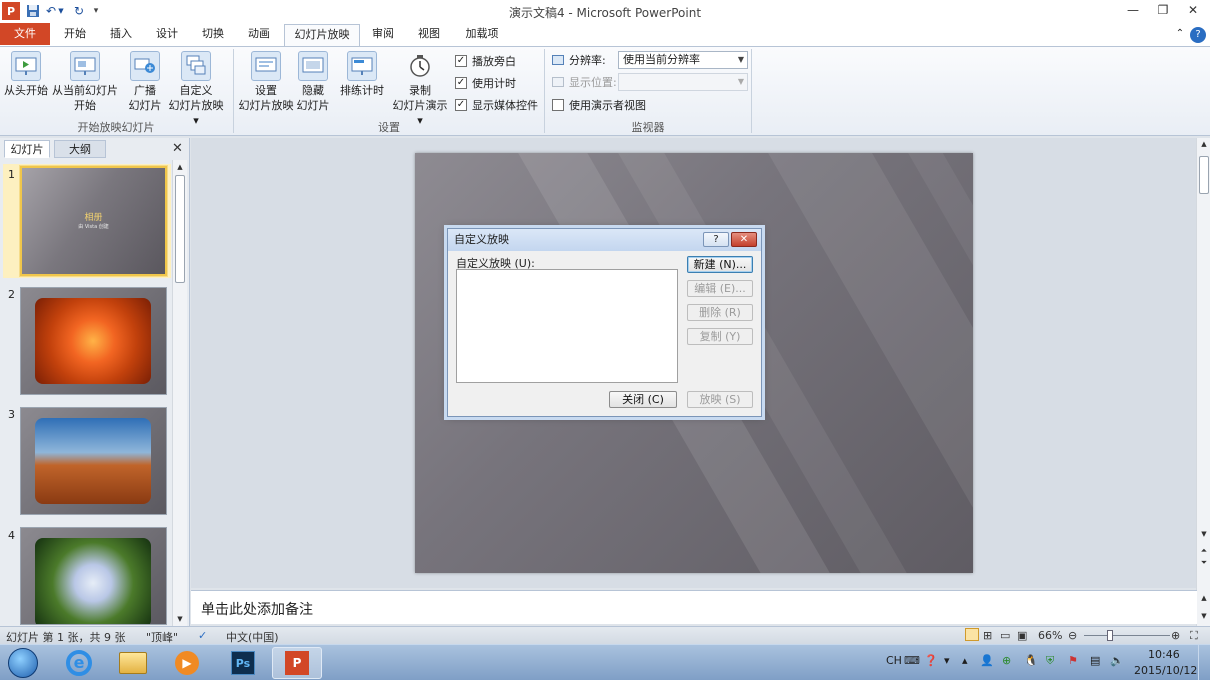 The width and height of the screenshot is (1210, 680). Describe the element at coordinates (26, 66) in the screenshot. I see `slideshow-start-icon` at that location.